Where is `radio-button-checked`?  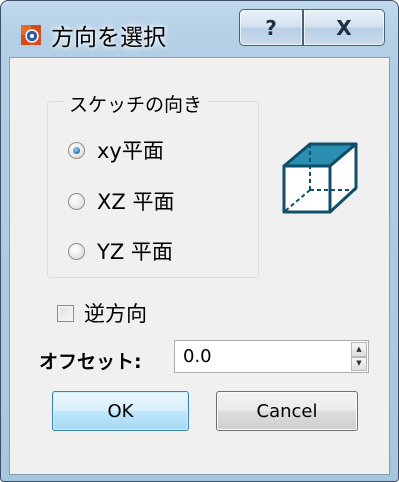 radio-button-checked is located at coordinates (76, 150).